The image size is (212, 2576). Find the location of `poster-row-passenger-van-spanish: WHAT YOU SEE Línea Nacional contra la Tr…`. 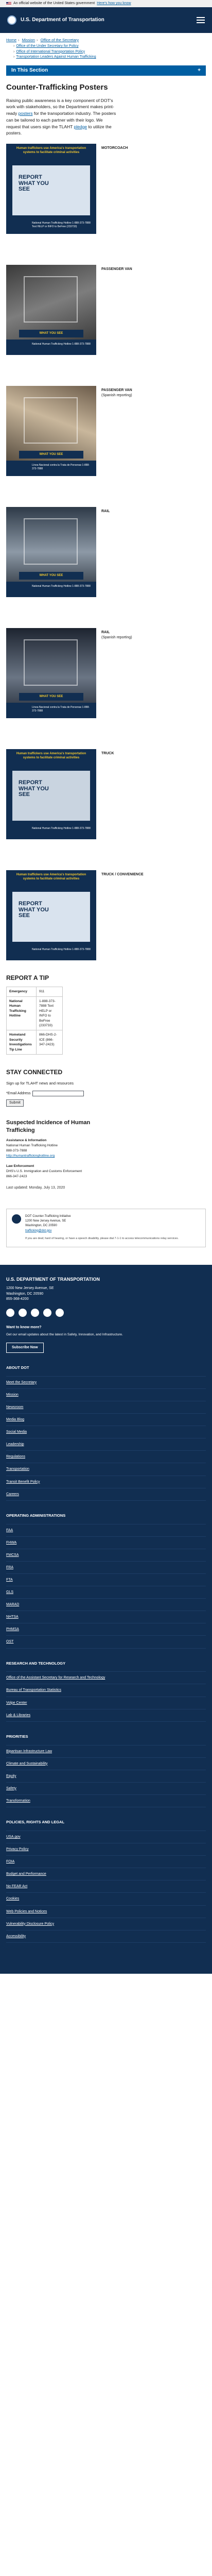

poster-row-passenger-van-spanish: WHAT YOU SEE Línea Nacional contra la Tr… is located at coordinates (106, 431).